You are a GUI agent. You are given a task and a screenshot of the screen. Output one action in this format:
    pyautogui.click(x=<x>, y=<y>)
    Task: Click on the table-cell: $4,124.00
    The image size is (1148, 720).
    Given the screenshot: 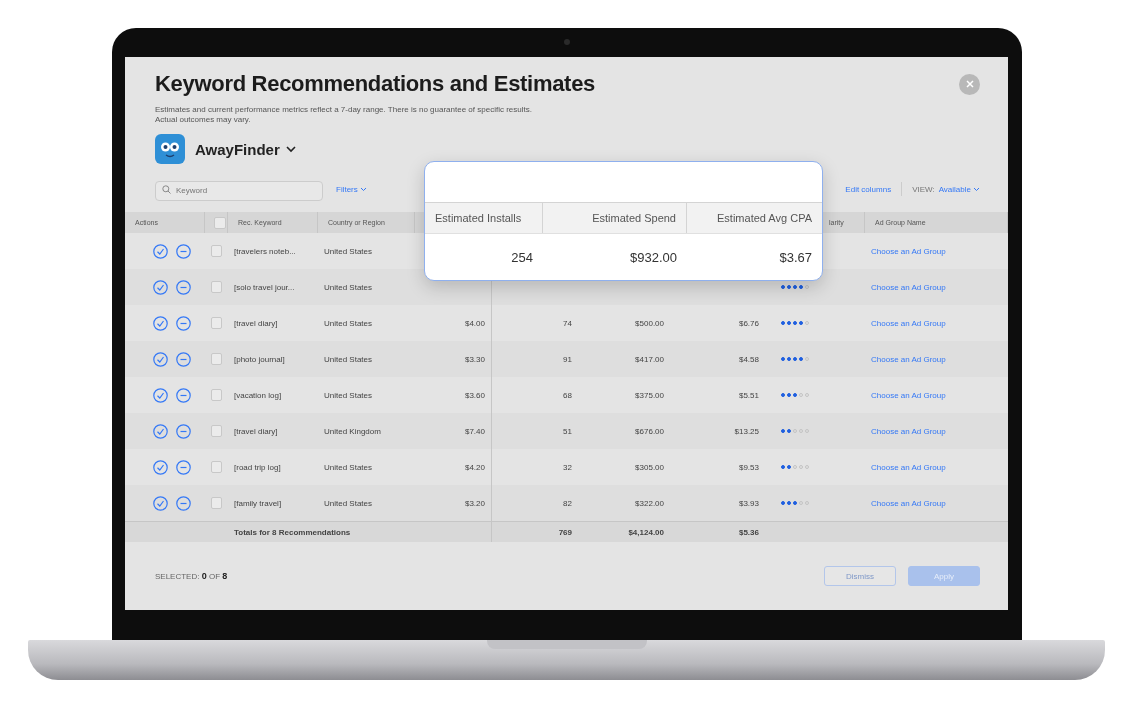 What is the action you would take?
    pyautogui.click(x=646, y=532)
    